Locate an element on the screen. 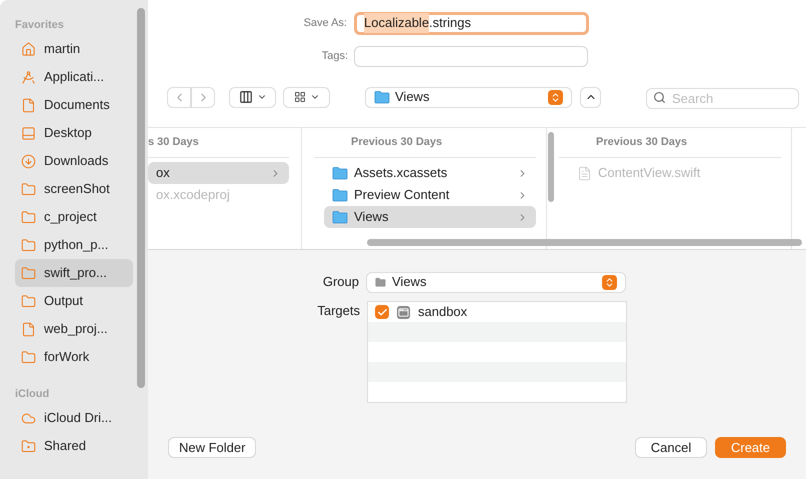  scrollbar is located at coordinates (141, 198).